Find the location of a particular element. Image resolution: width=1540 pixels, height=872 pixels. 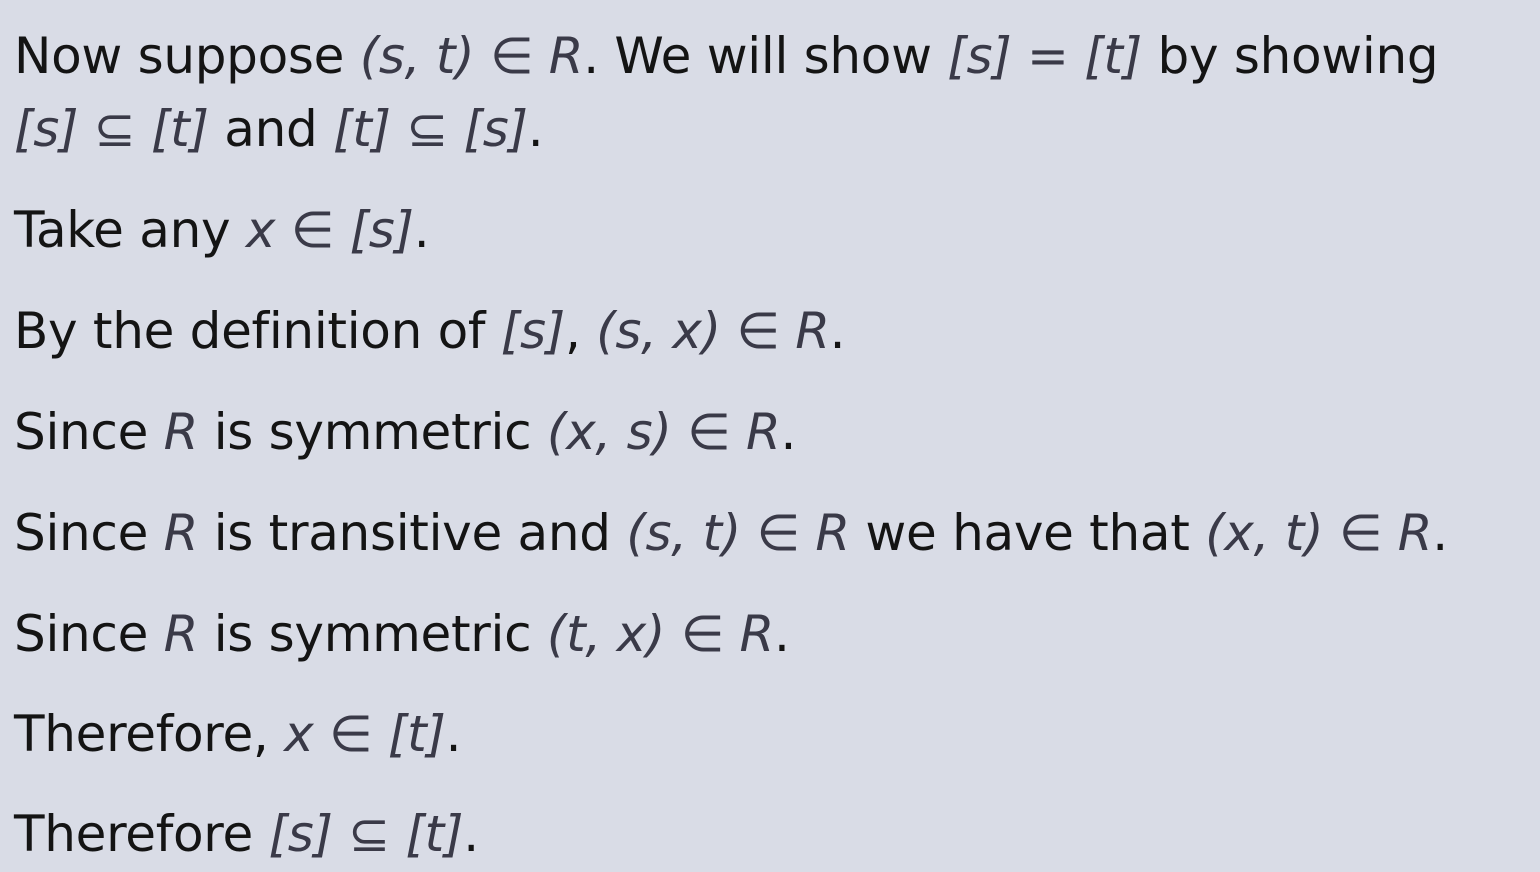

math-expression: (s, x) ∈ R is located at coordinates (713, 331).